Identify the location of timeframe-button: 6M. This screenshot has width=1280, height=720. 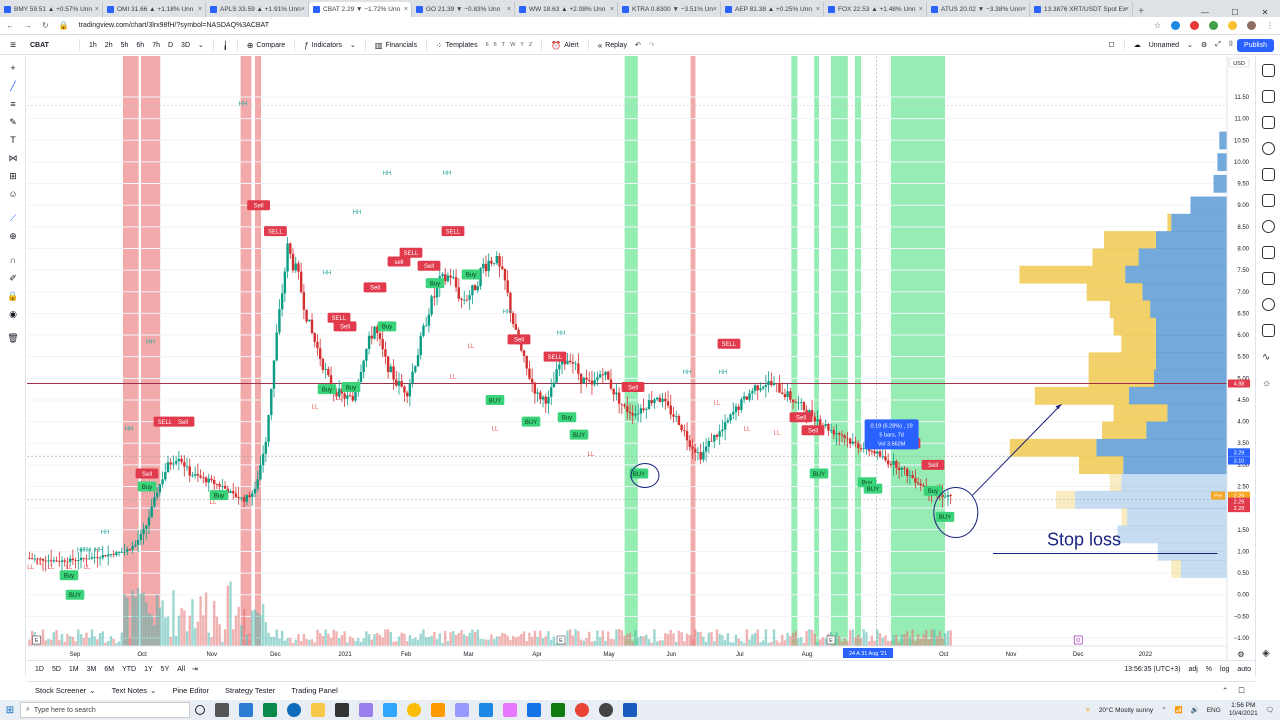
(109, 669).